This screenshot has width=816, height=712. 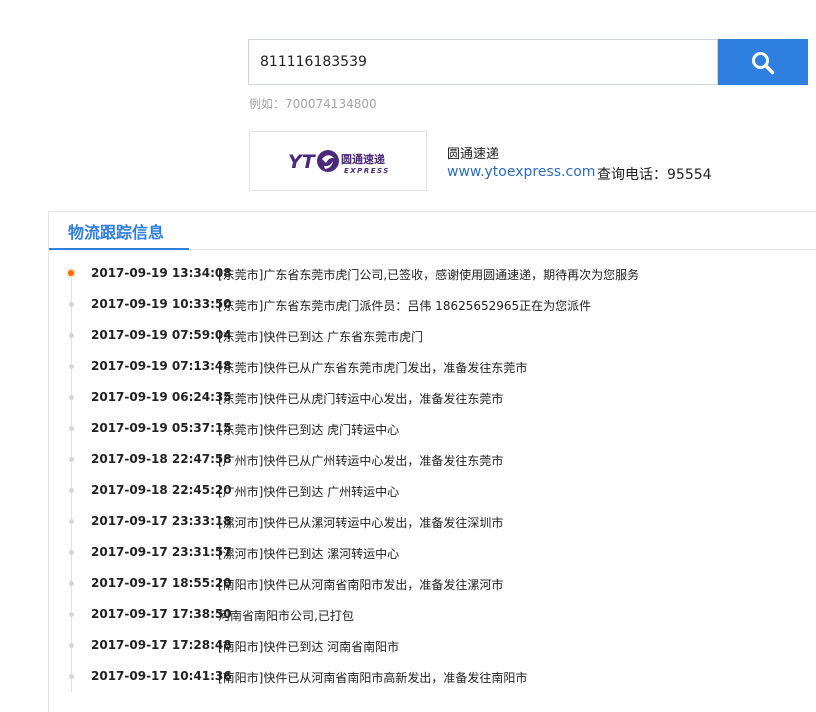 I want to click on row-time: 2017-09-17 23:31:57, so click(x=161, y=552).